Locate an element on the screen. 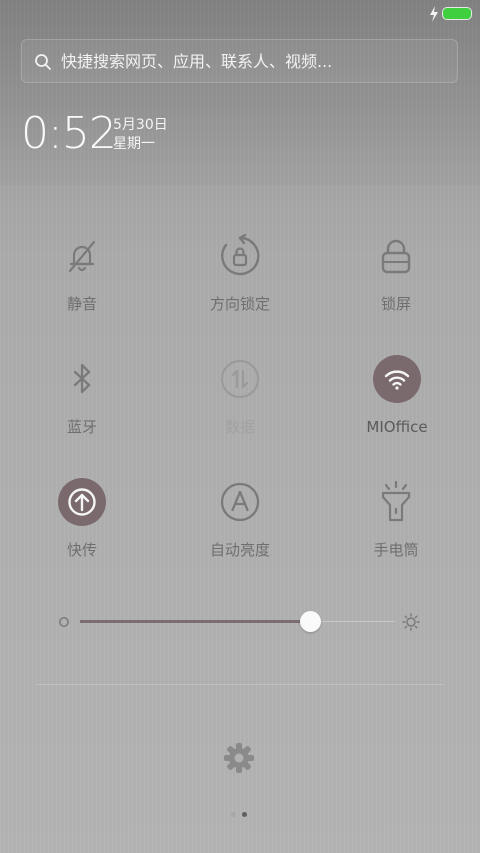 The height and width of the screenshot is (853, 480). toggle-lock-circle is located at coordinates (396, 256).